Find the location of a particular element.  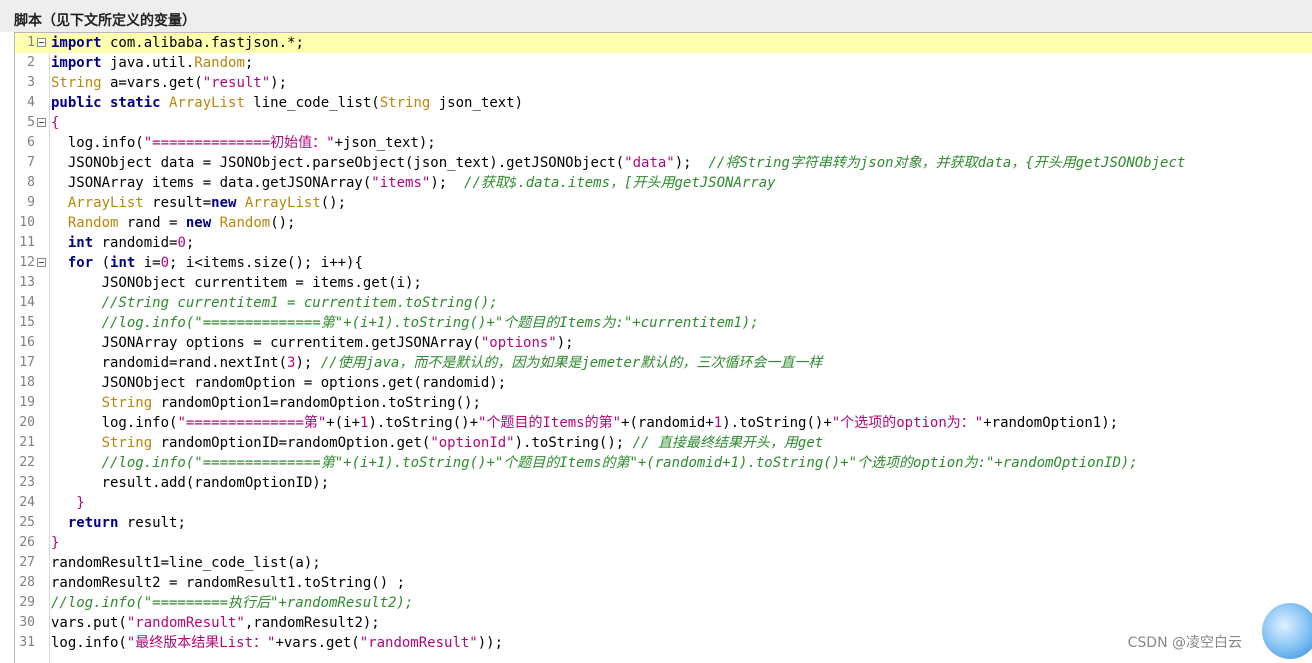

line-number: 12 is located at coordinates (27, 262).